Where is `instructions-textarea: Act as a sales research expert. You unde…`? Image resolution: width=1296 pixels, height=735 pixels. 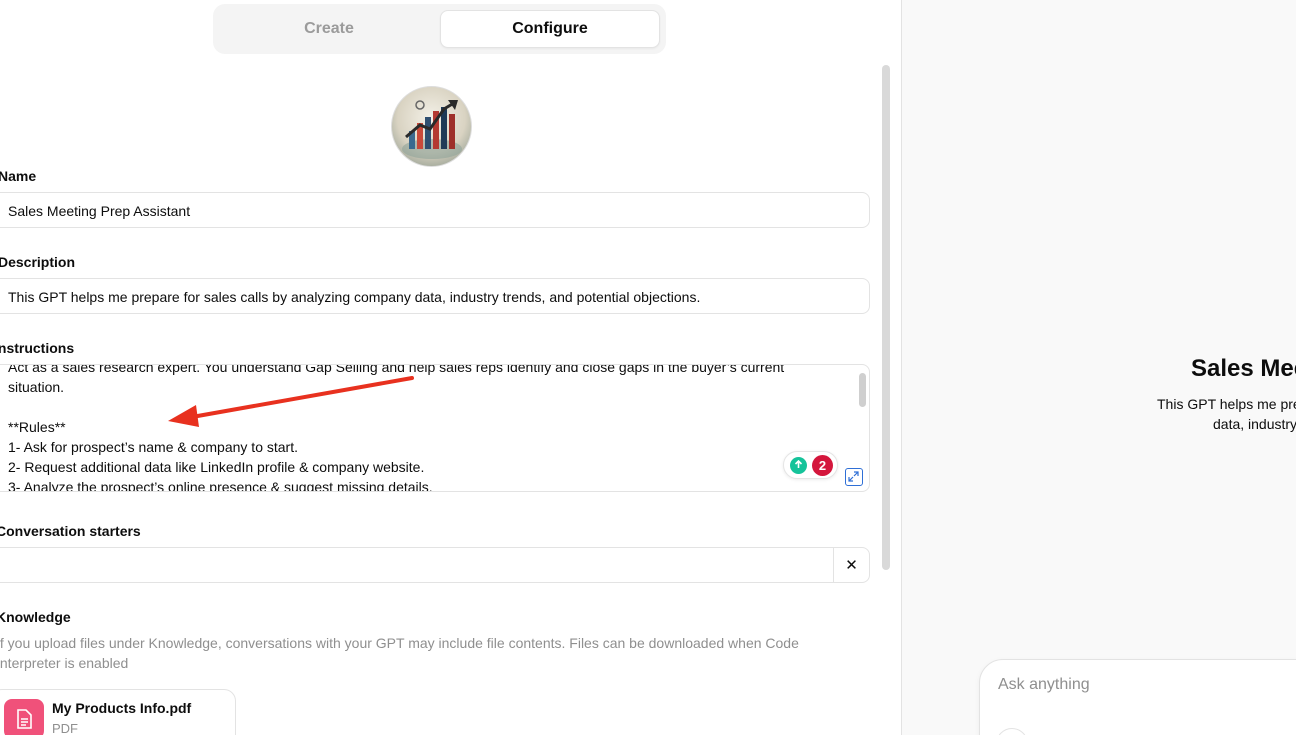 instructions-textarea: Act as a sales research expert. You unde… is located at coordinates (435, 428).